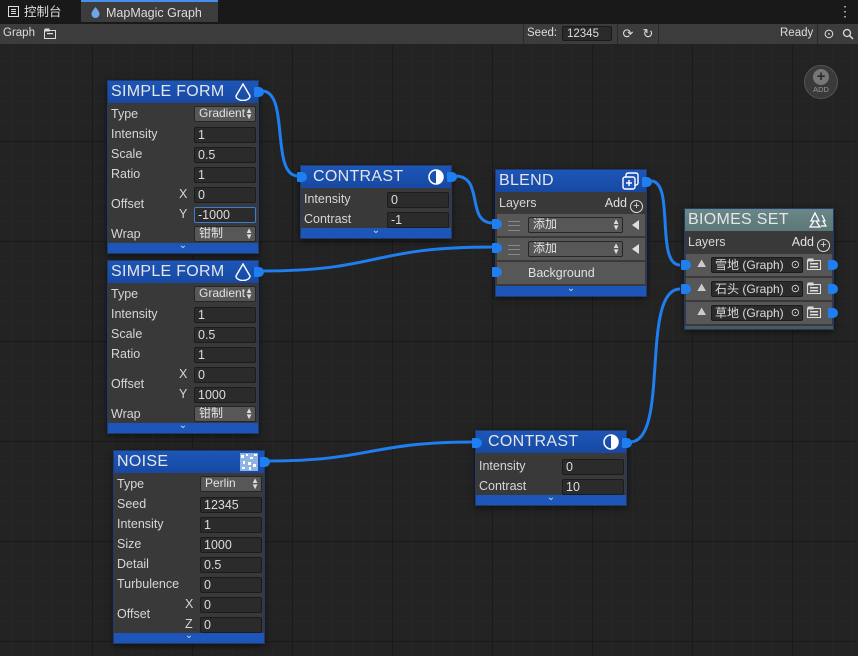 The height and width of the screenshot is (656, 858). I want to click on node-title: BLEND, so click(526, 180).